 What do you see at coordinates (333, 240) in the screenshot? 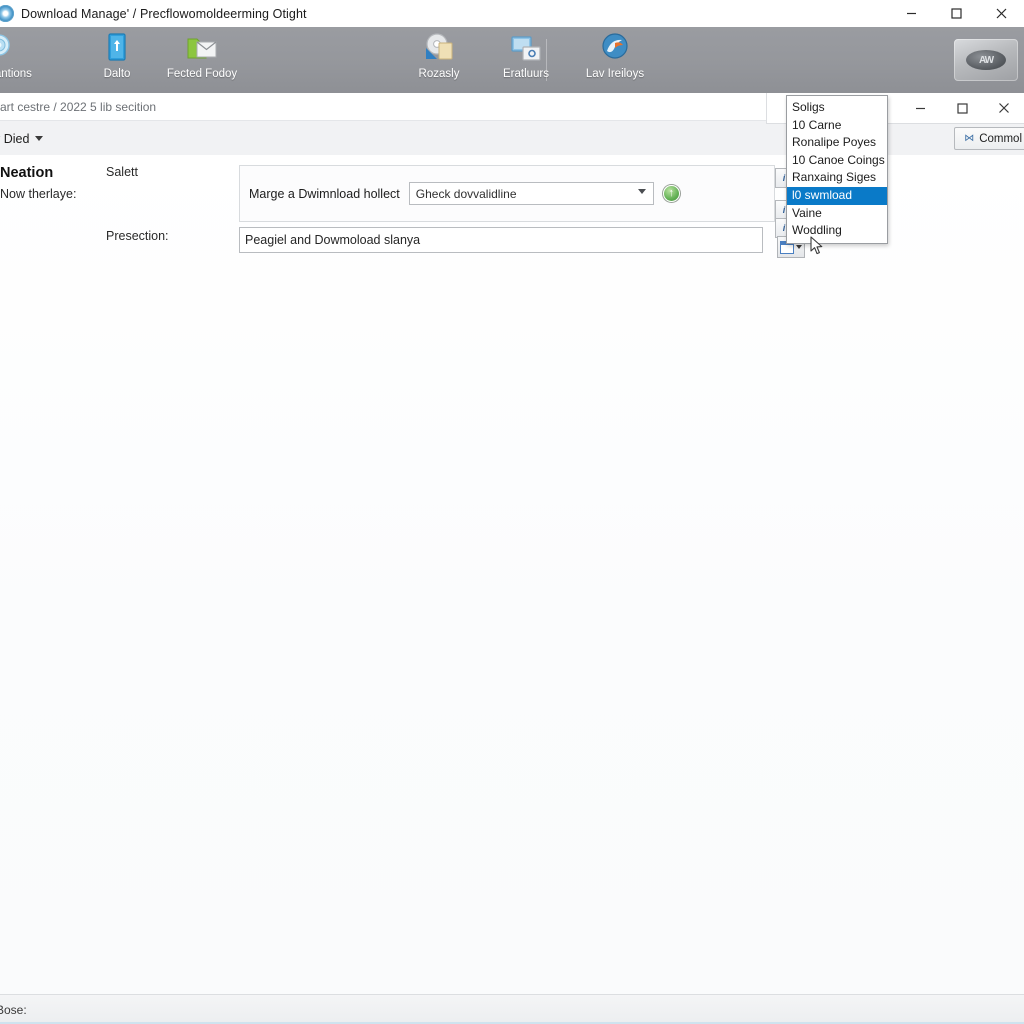
I see `presection-input-value: Peagiel and Dowmoload slanya` at bounding box center [333, 240].